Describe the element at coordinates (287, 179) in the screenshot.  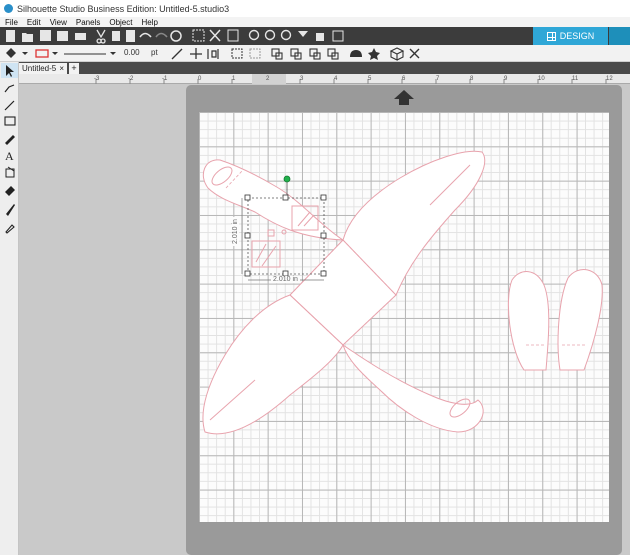
I see `rotate-handle` at that location.